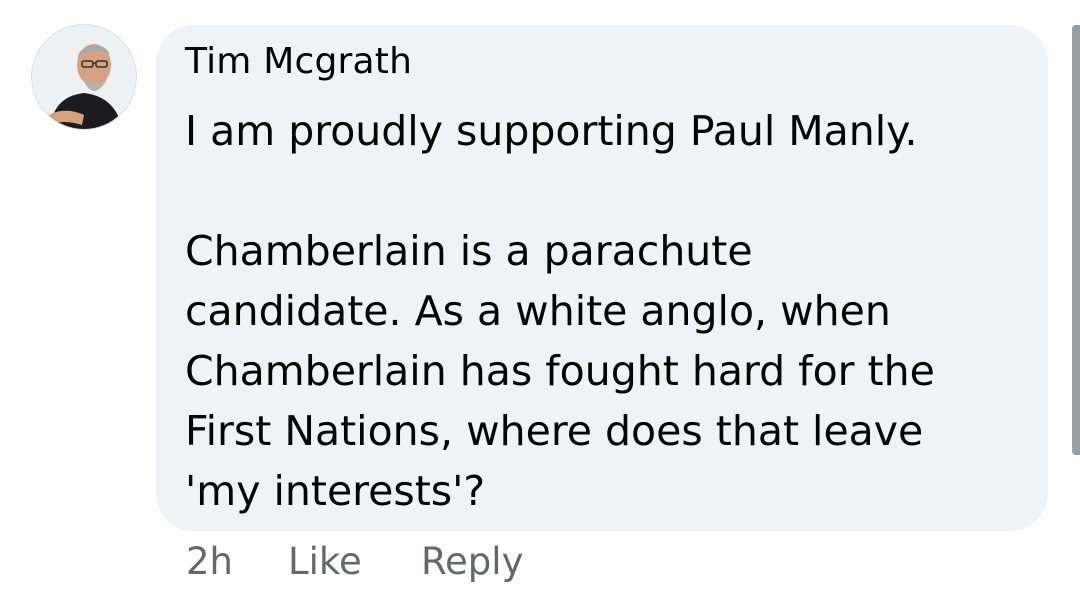 The image size is (1080, 615). Describe the element at coordinates (335, 491) in the screenshot. I see `comment-line: 'my interests'?` at that location.